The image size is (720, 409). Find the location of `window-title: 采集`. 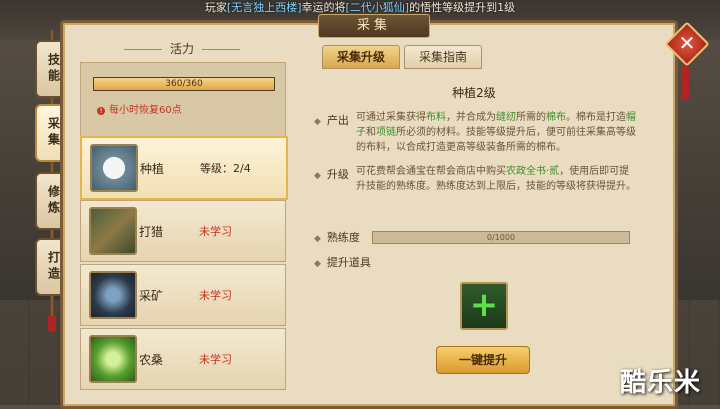

window-title: 采集 is located at coordinates (374, 26).